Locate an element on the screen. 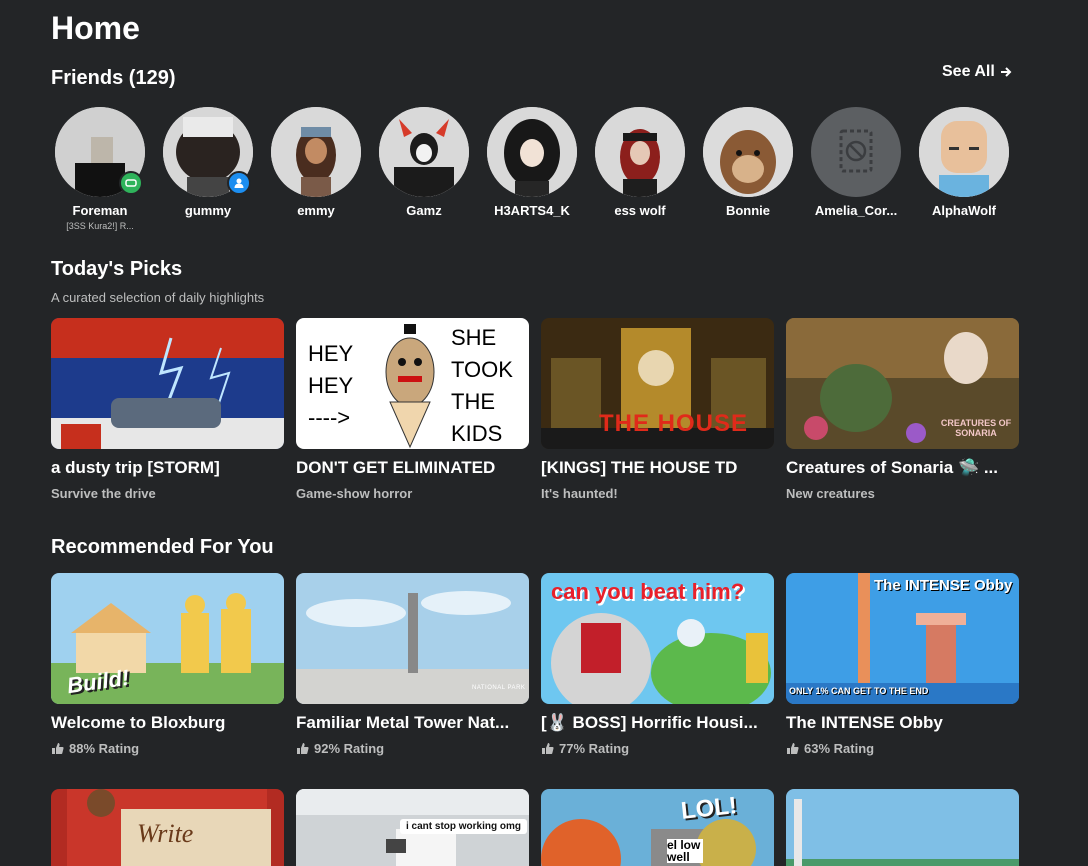  friends-title: Friends (129) is located at coordinates (113, 78).